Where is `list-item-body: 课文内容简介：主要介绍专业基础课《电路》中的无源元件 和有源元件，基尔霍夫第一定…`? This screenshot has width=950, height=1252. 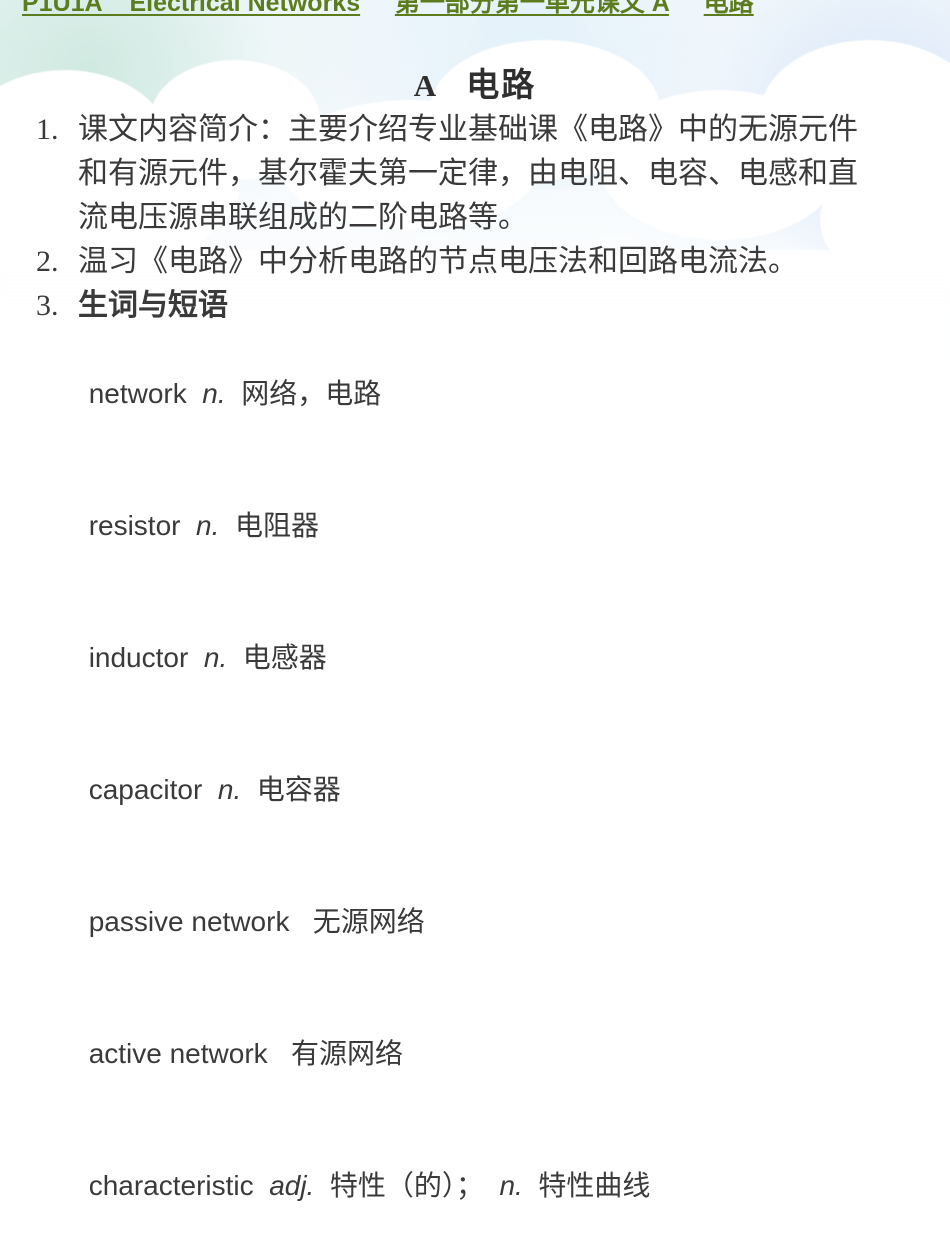
list-item-body: 课文内容简介：主要介绍专业基础课《电路》中的无源元件 和有源元件，基尔霍夫第一定… is located at coordinates (468, 174).